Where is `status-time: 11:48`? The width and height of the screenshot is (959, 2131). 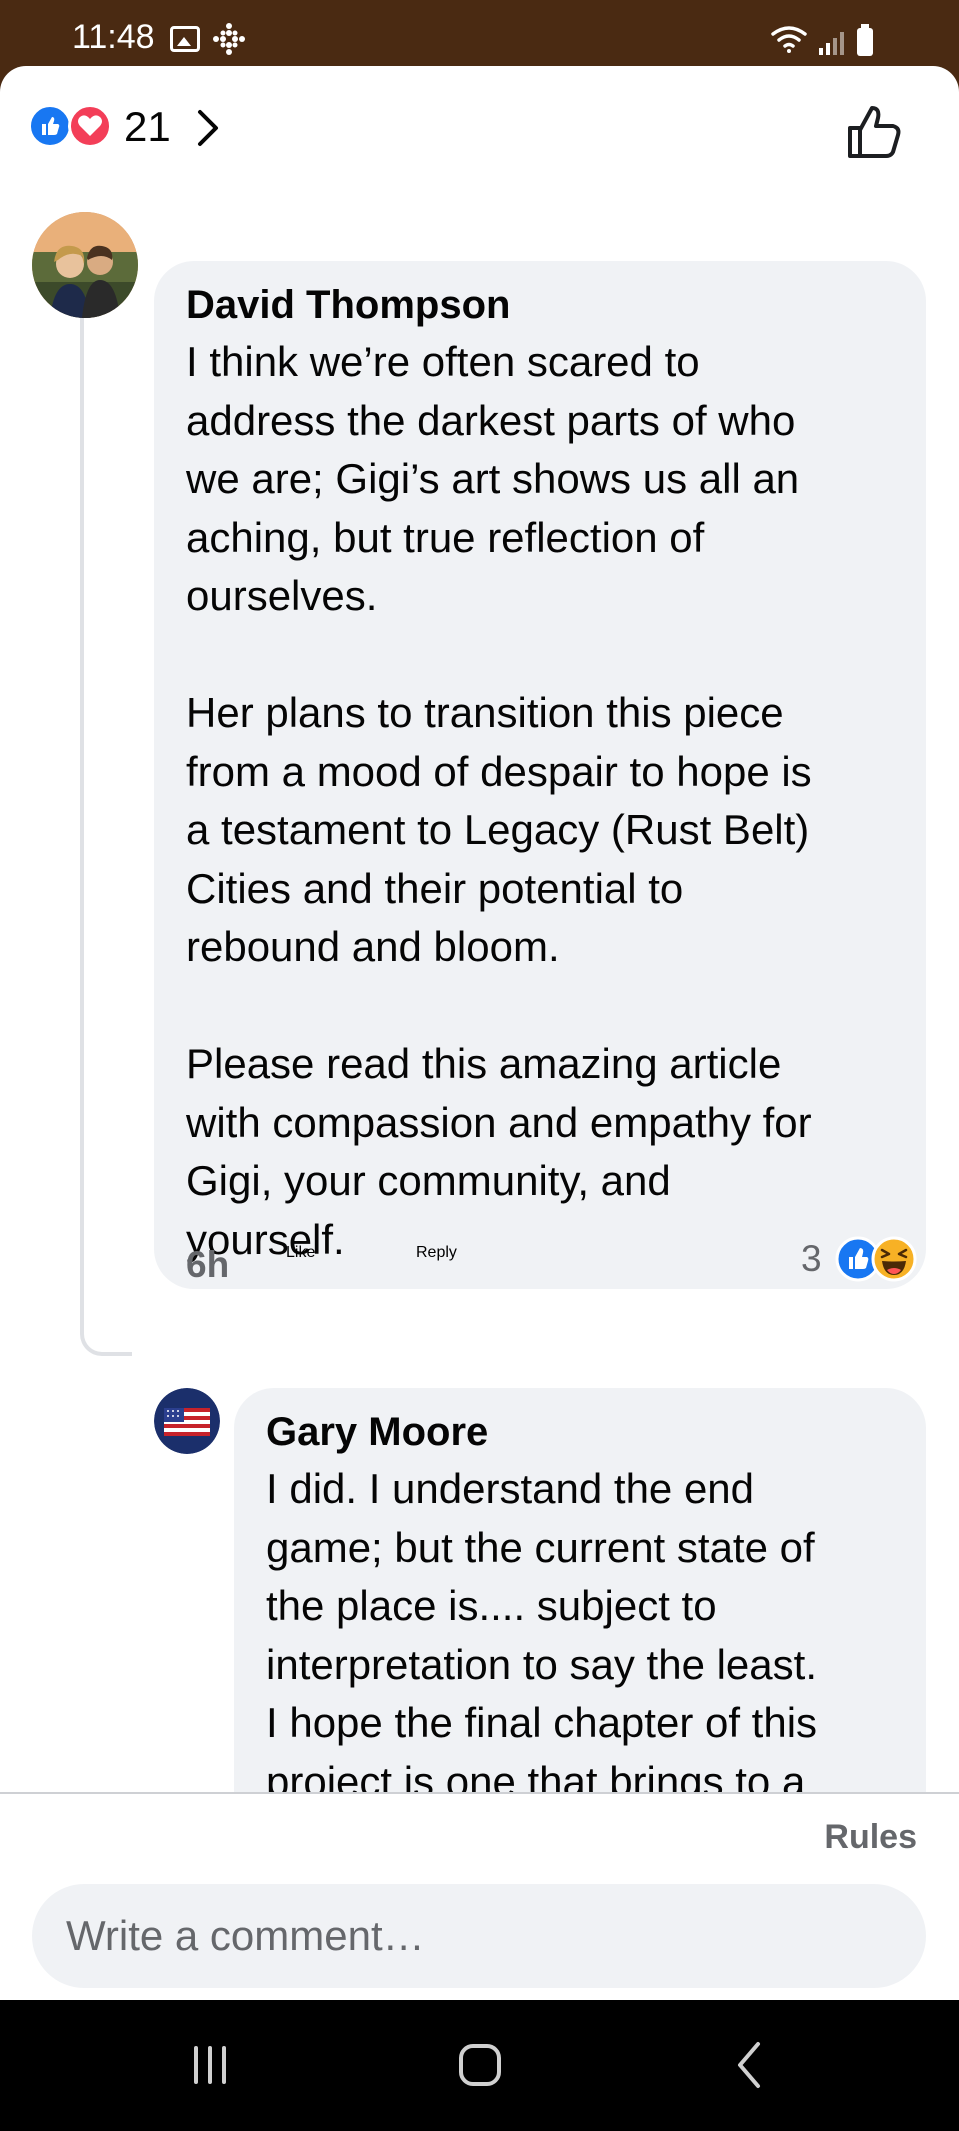
status-time: 11:48 is located at coordinates (113, 37).